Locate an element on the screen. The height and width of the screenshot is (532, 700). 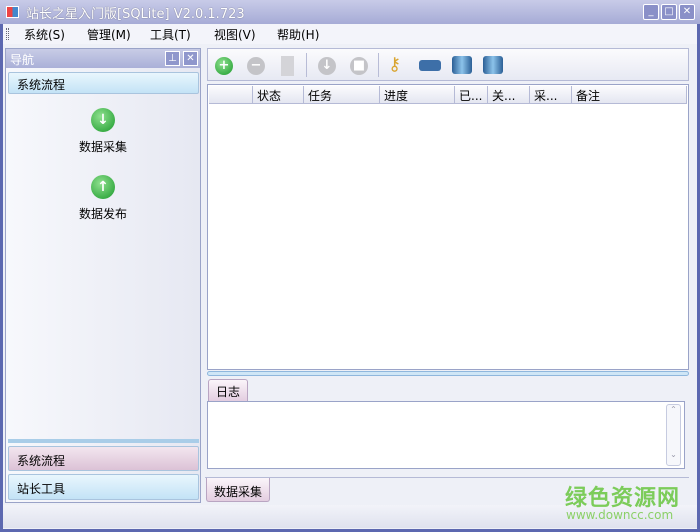
column-header-notes: 备注 is located at coordinates (629, 95).